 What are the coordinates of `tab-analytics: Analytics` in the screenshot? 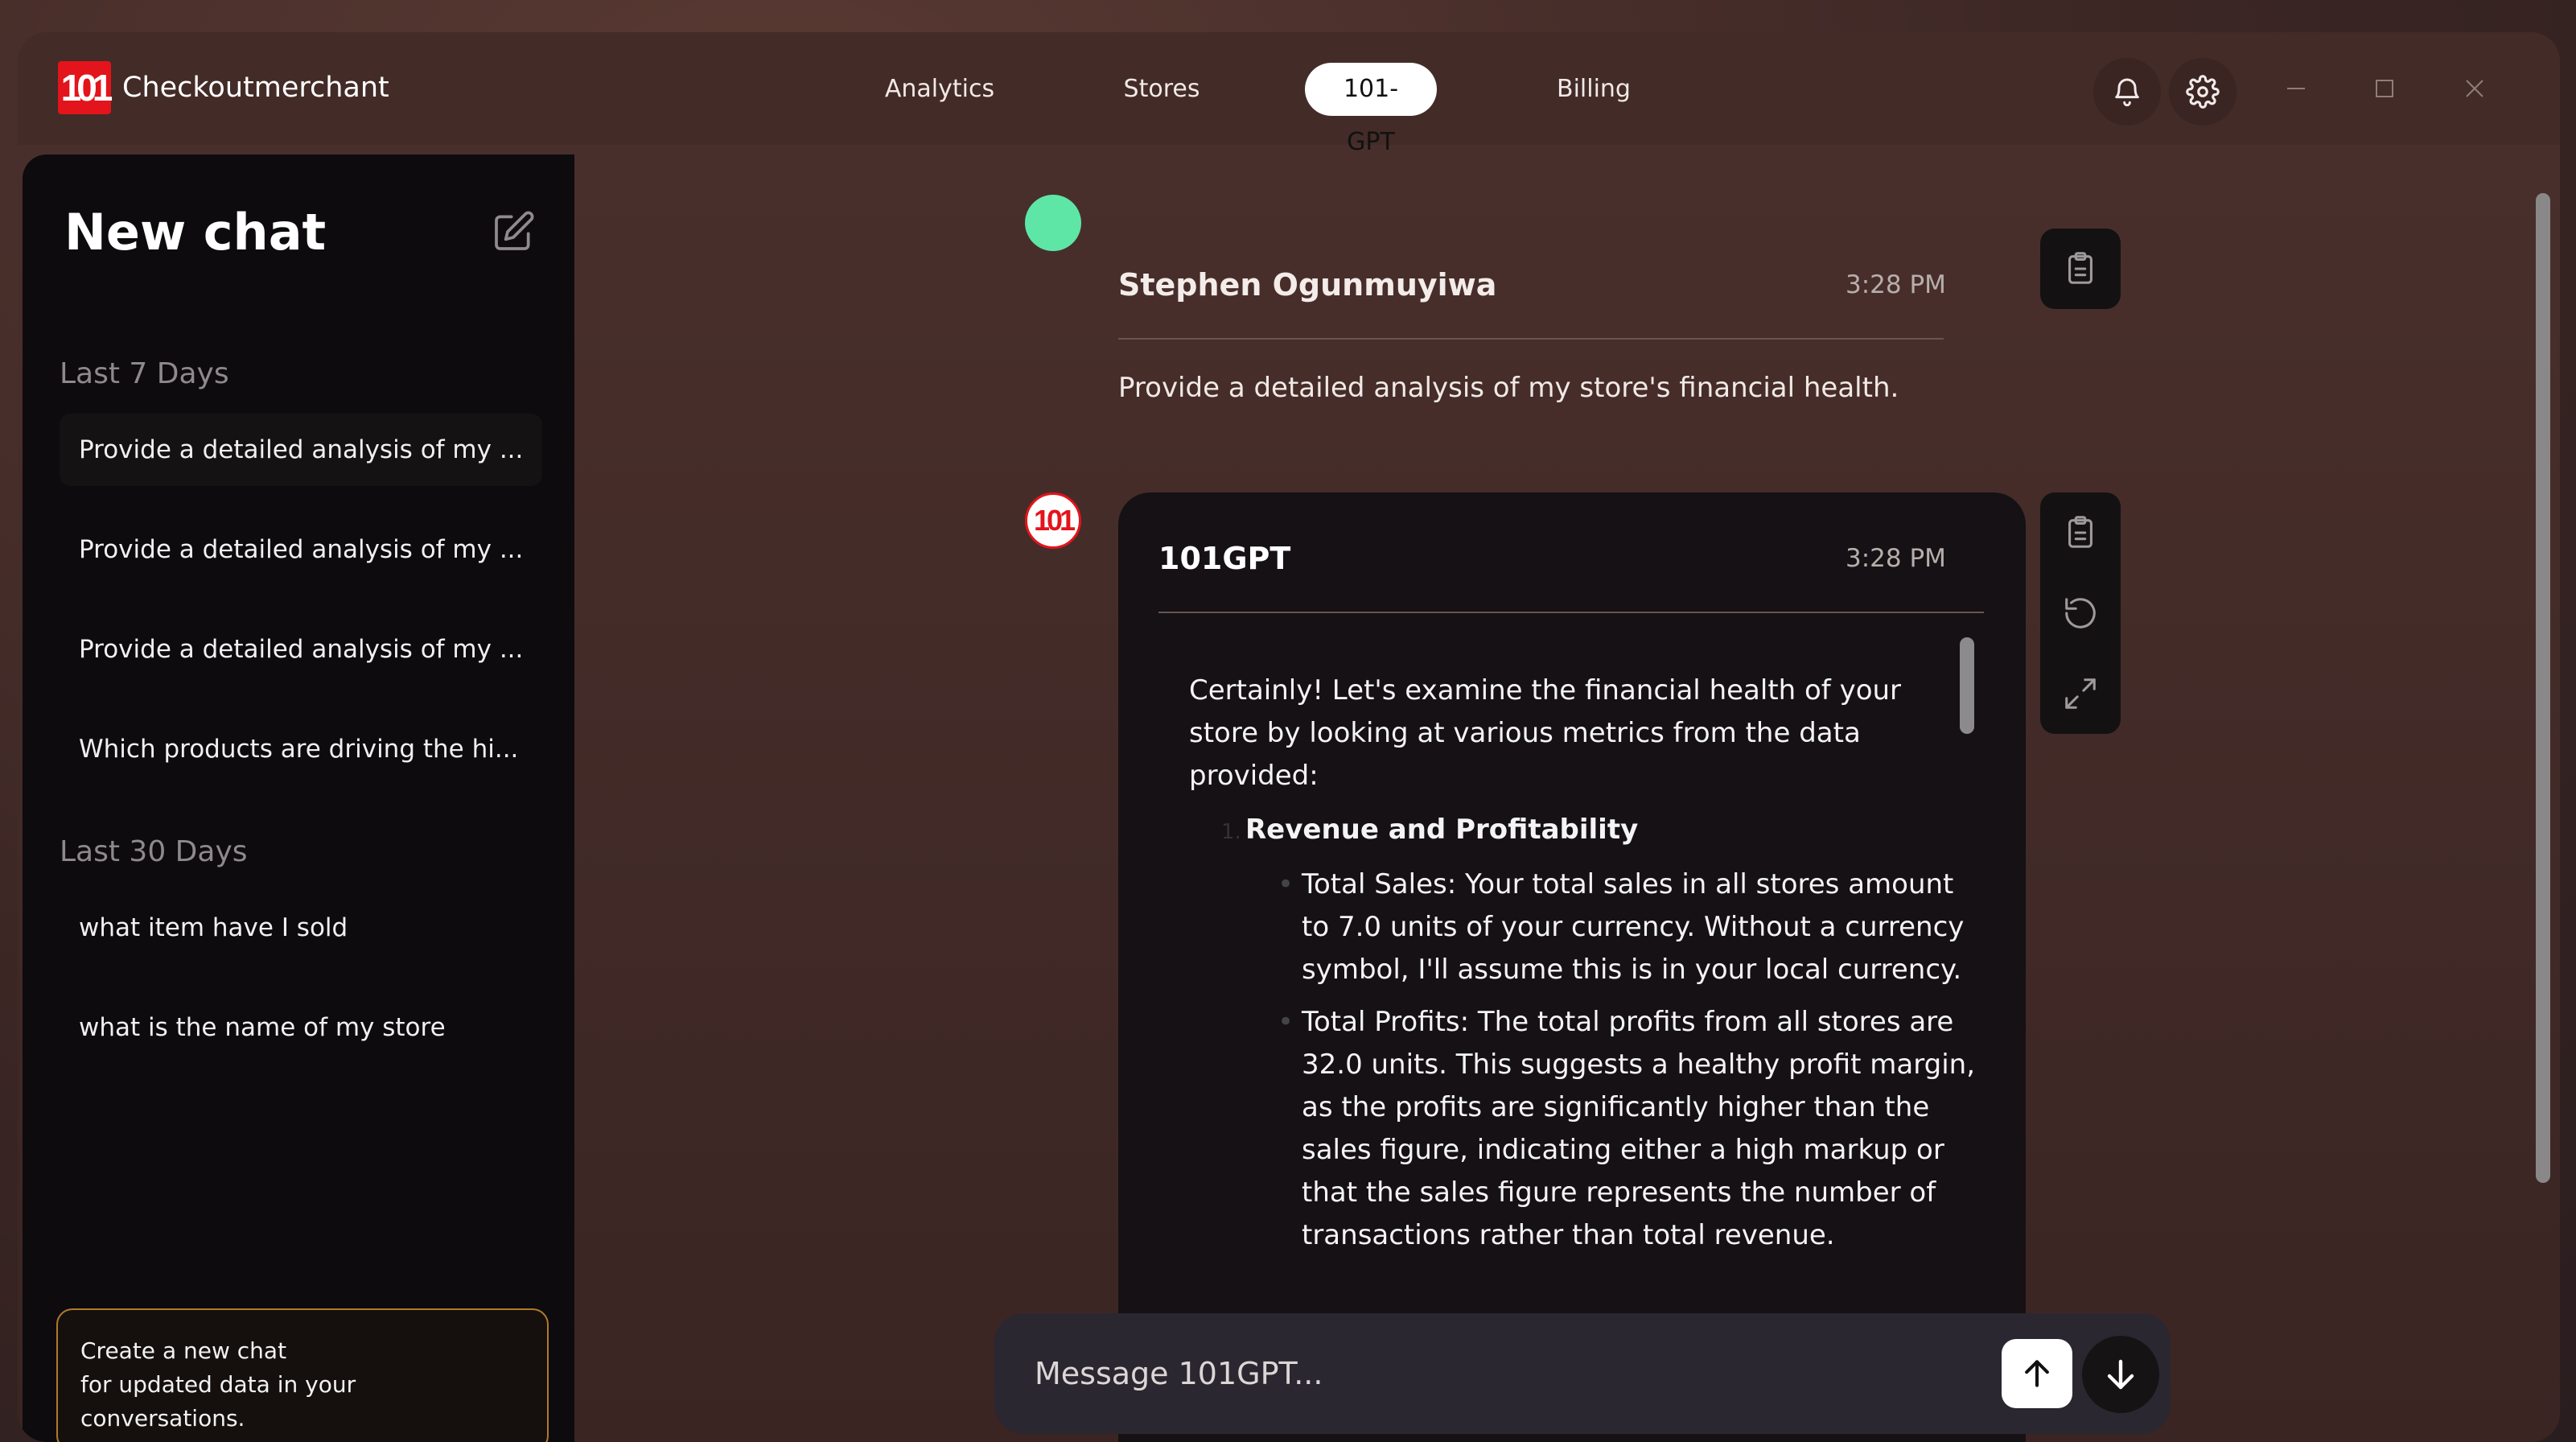 It's located at (939, 89).